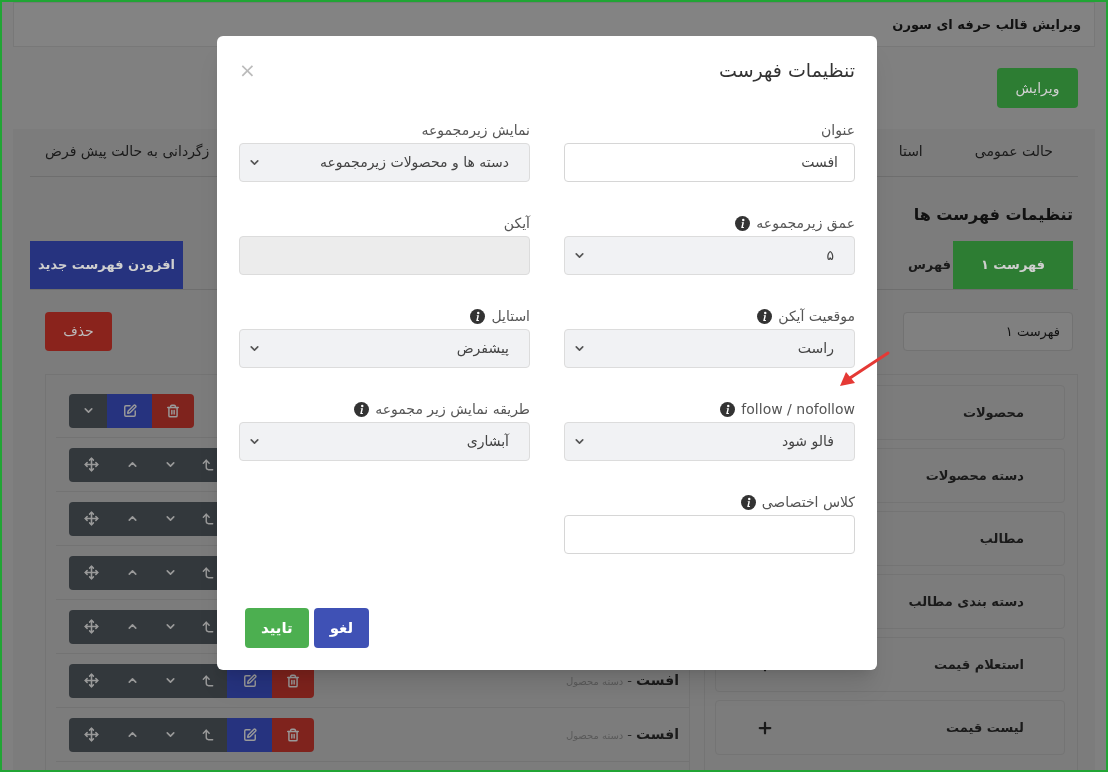 The height and width of the screenshot is (772, 1108). What do you see at coordinates (993, 412) in the screenshot?
I see `item-type-label: محصولات` at bounding box center [993, 412].